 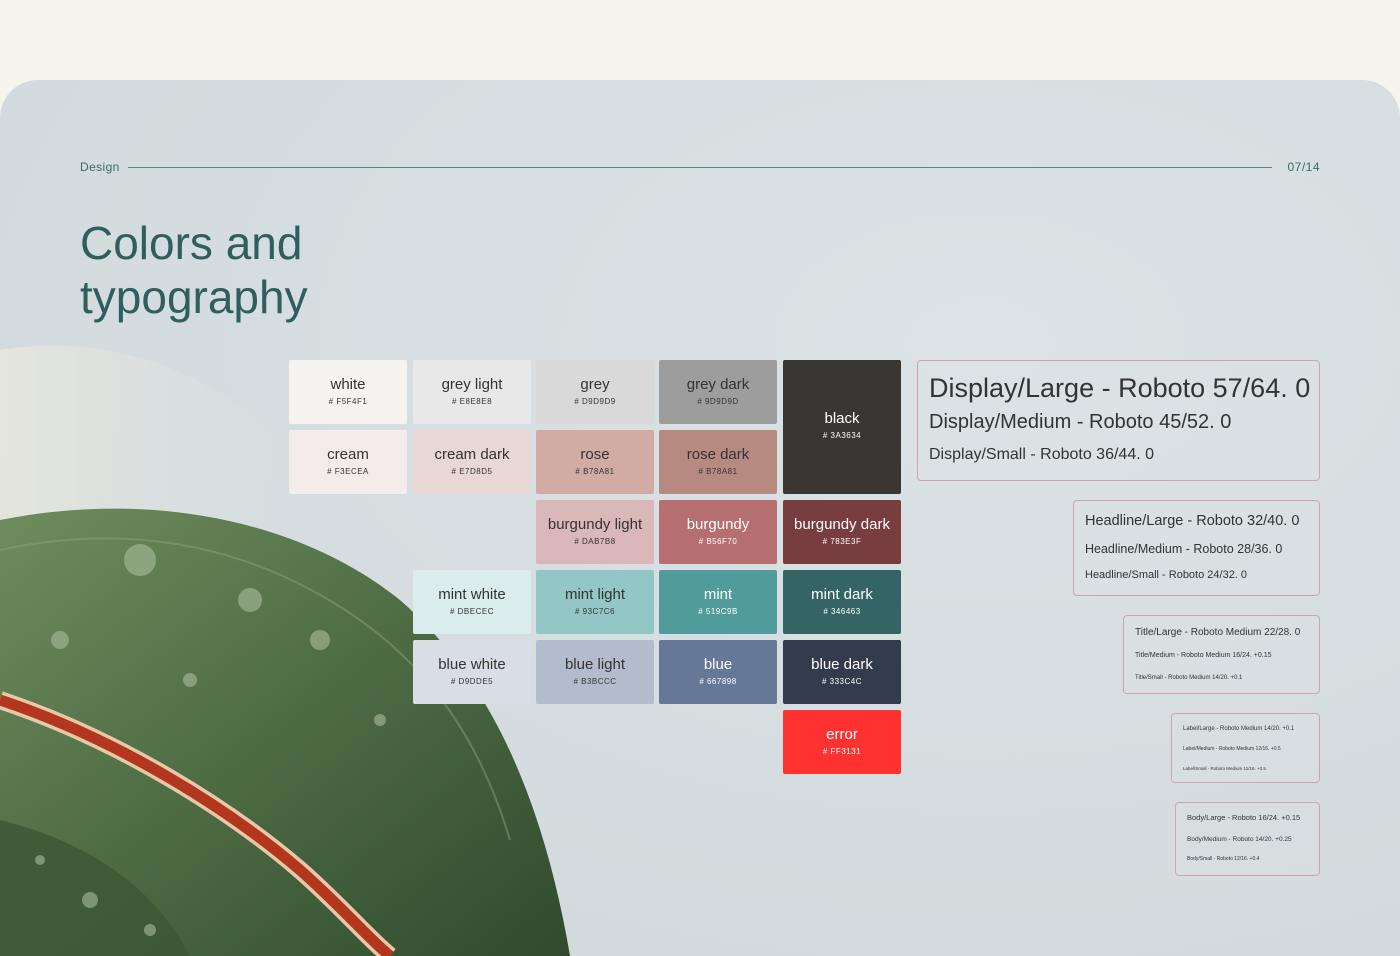 What do you see at coordinates (718, 664) in the screenshot?
I see `swatch-name: blue` at bounding box center [718, 664].